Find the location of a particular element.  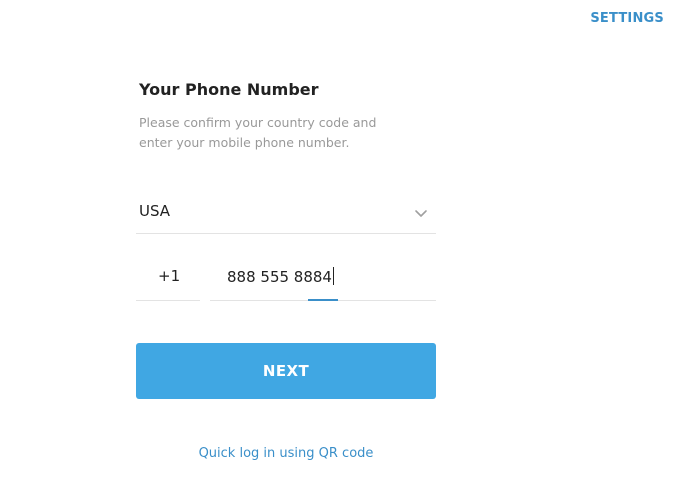

focus-underline is located at coordinates (323, 300).